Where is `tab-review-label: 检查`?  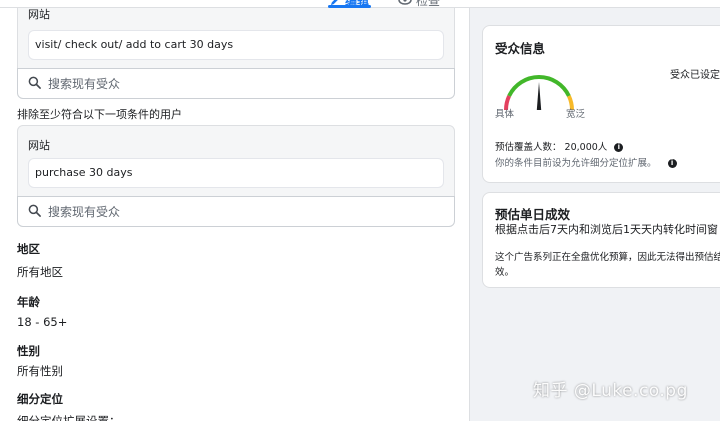
tab-review-label: 检查 is located at coordinates (428, 4).